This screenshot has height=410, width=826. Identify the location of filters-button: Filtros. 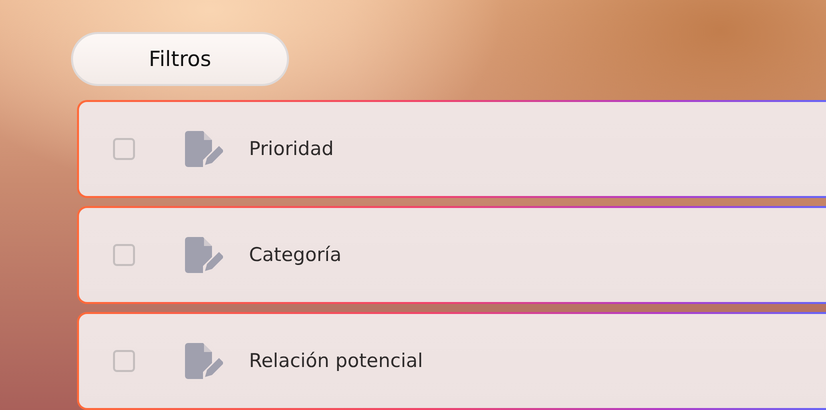
(180, 59).